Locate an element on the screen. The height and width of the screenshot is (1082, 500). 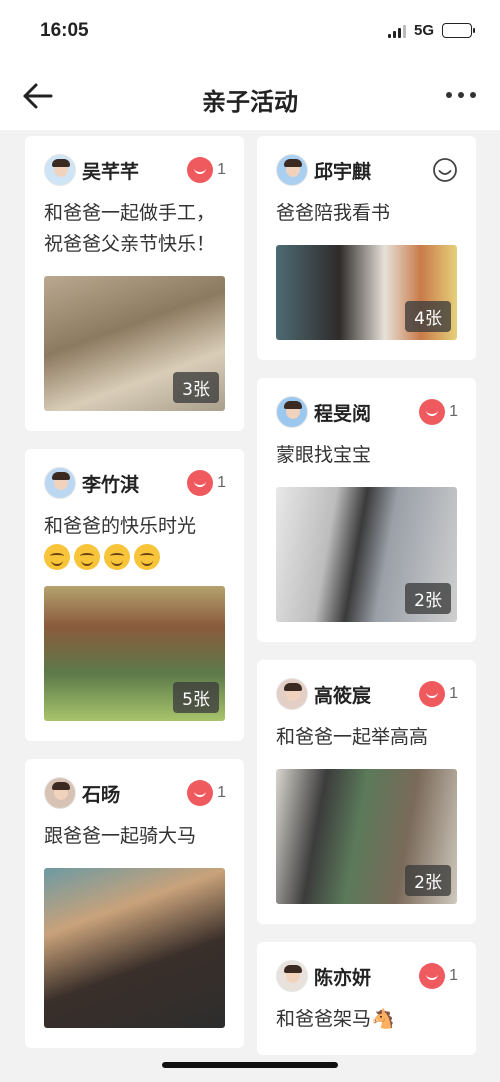
emoji-row is located at coordinates (135, 557).